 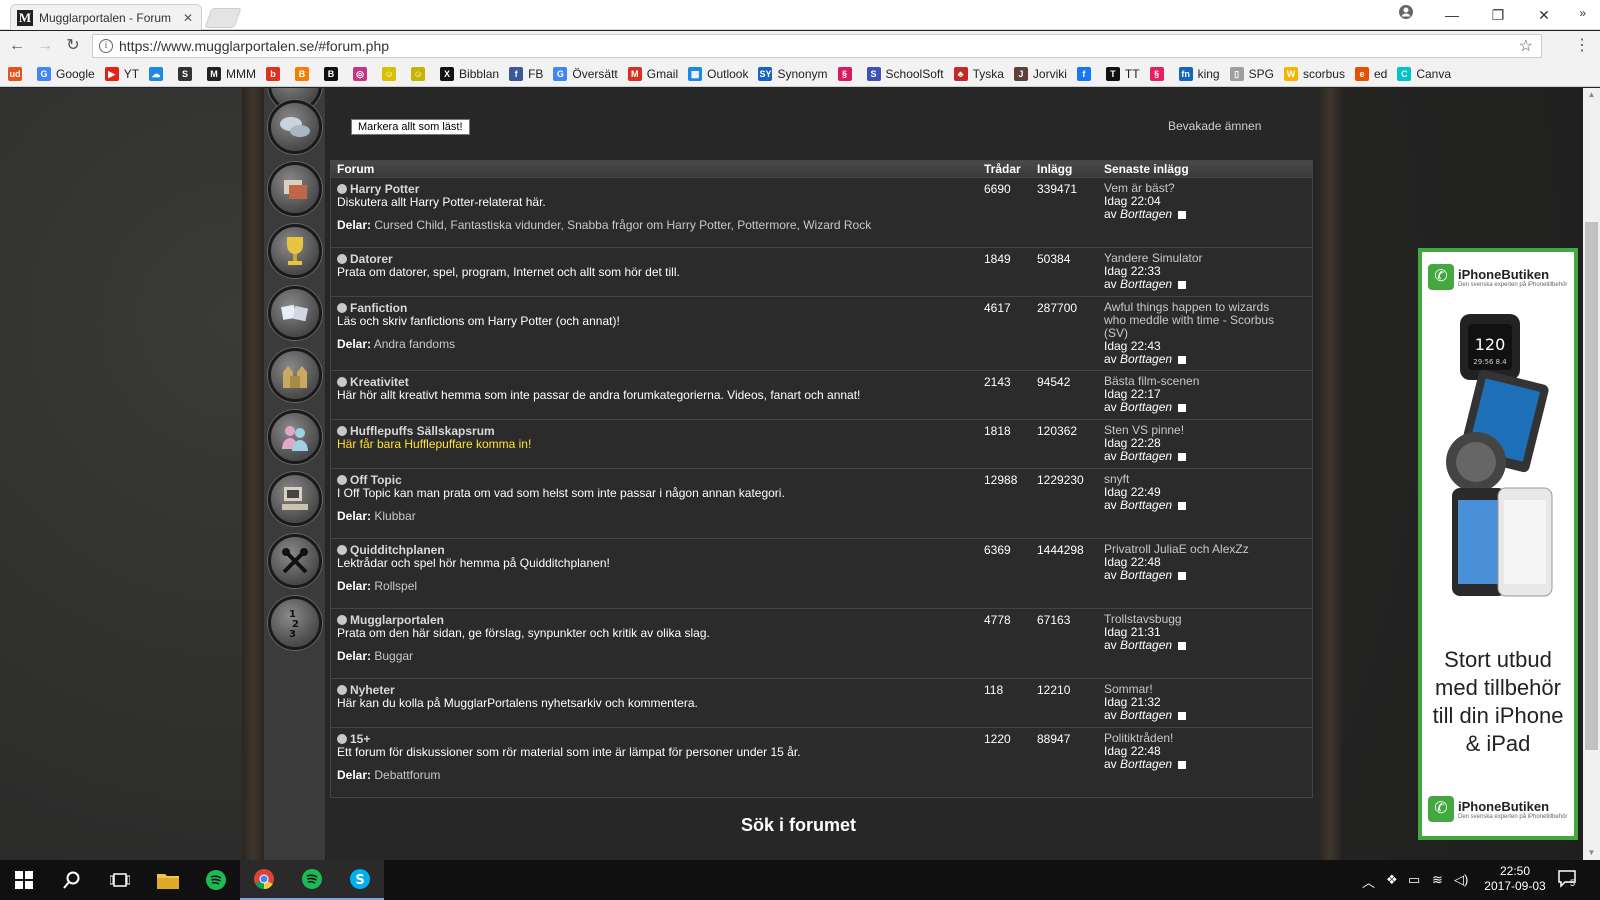 What do you see at coordinates (295, 623) in the screenshot?
I see `nav-ranking-icon: 123` at bounding box center [295, 623].